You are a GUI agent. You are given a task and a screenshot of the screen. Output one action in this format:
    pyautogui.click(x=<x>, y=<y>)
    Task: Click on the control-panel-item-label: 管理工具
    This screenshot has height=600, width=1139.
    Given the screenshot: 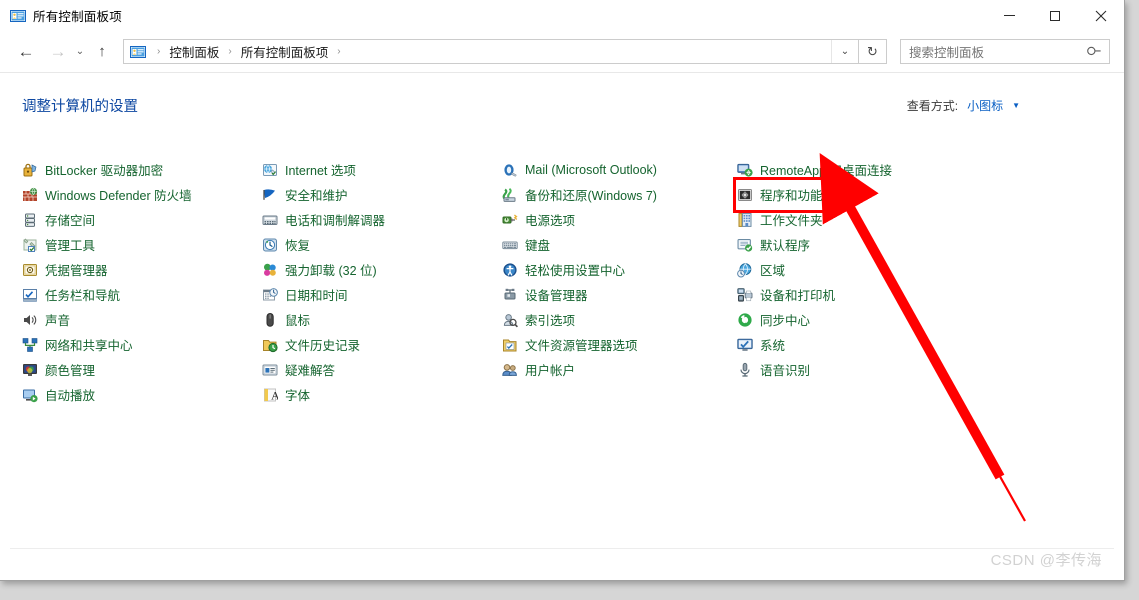 What is the action you would take?
    pyautogui.click(x=70, y=244)
    